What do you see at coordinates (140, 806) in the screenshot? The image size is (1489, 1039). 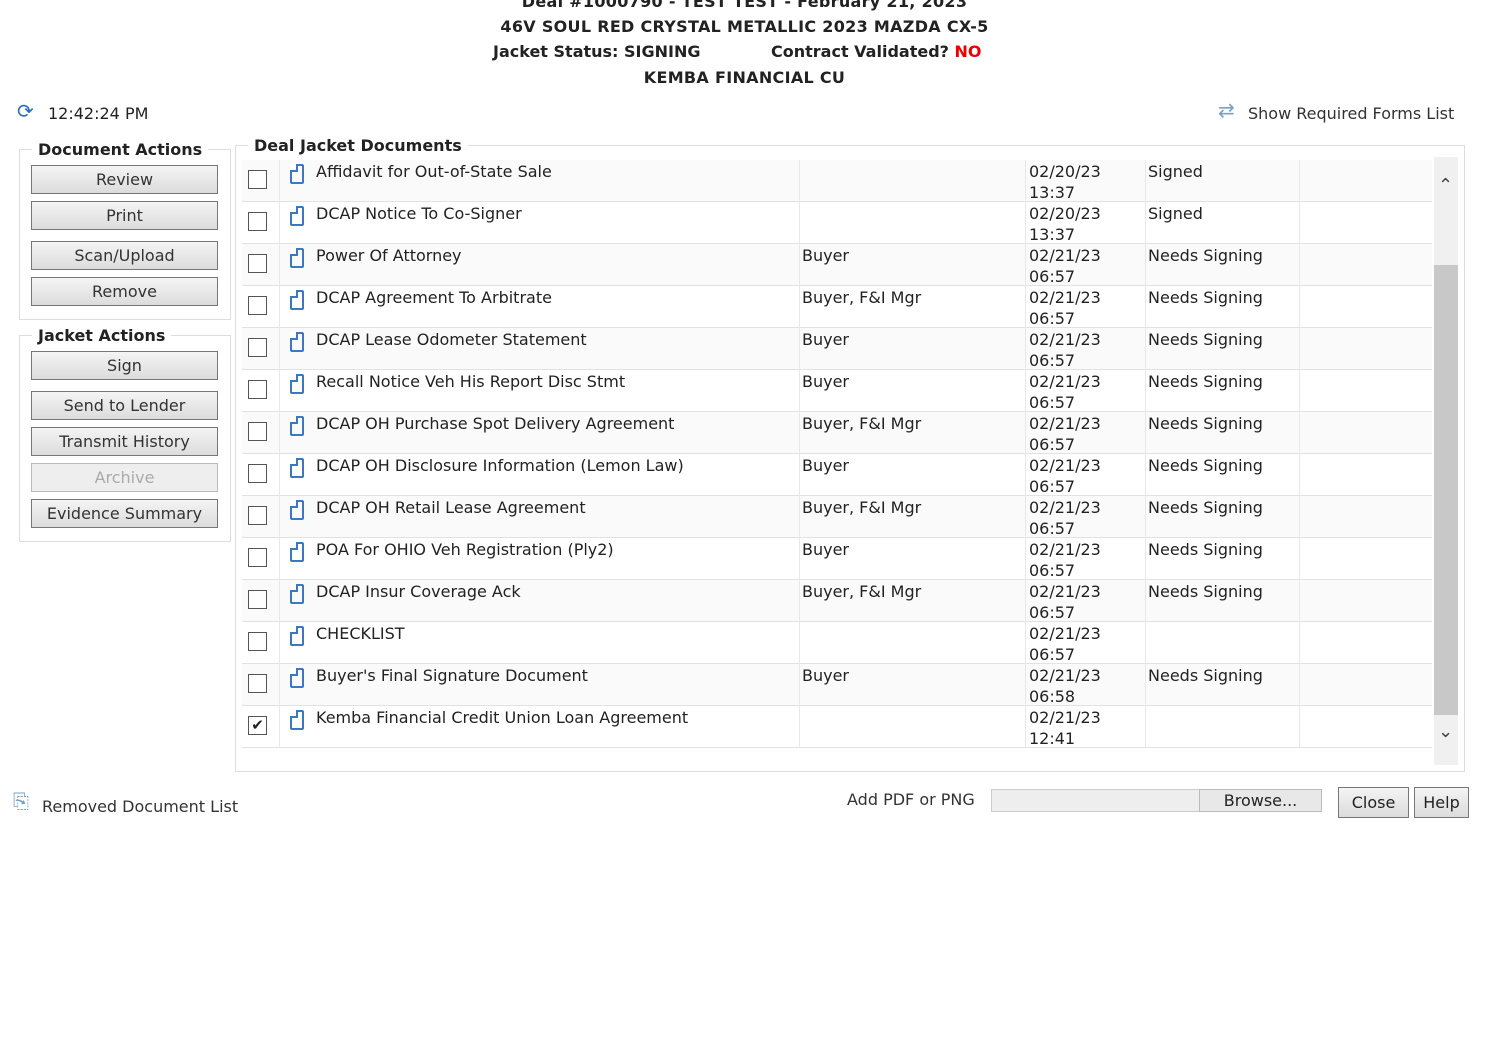 I see `removed-document-list-link: Removed Document List` at bounding box center [140, 806].